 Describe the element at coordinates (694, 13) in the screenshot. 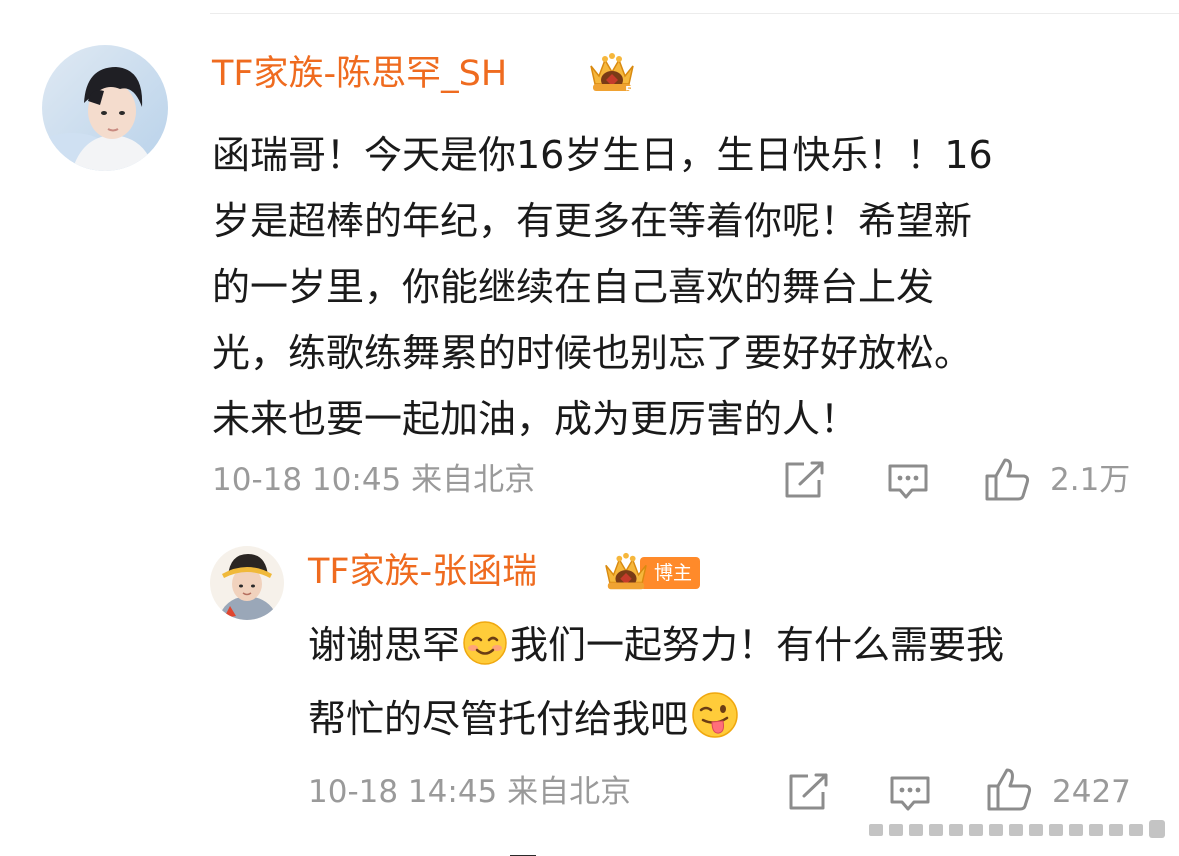

I see `top-divider` at that location.